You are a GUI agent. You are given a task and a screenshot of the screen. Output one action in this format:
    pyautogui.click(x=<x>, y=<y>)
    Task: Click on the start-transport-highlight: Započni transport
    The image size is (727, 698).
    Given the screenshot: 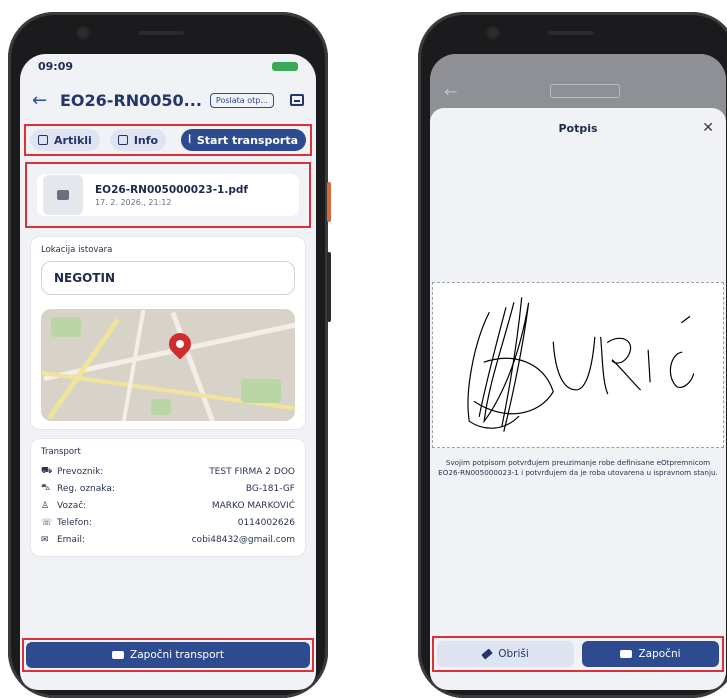 What is the action you would take?
    pyautogui.click(x=168, y=655)
    